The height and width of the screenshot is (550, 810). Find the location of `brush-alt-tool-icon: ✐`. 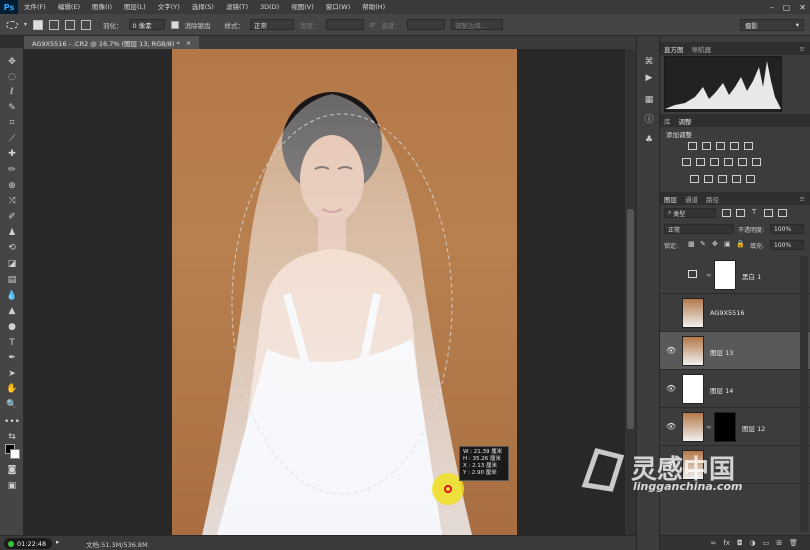

brush-alt-tool-icon: ✐ is located at coordinates (12, 217).